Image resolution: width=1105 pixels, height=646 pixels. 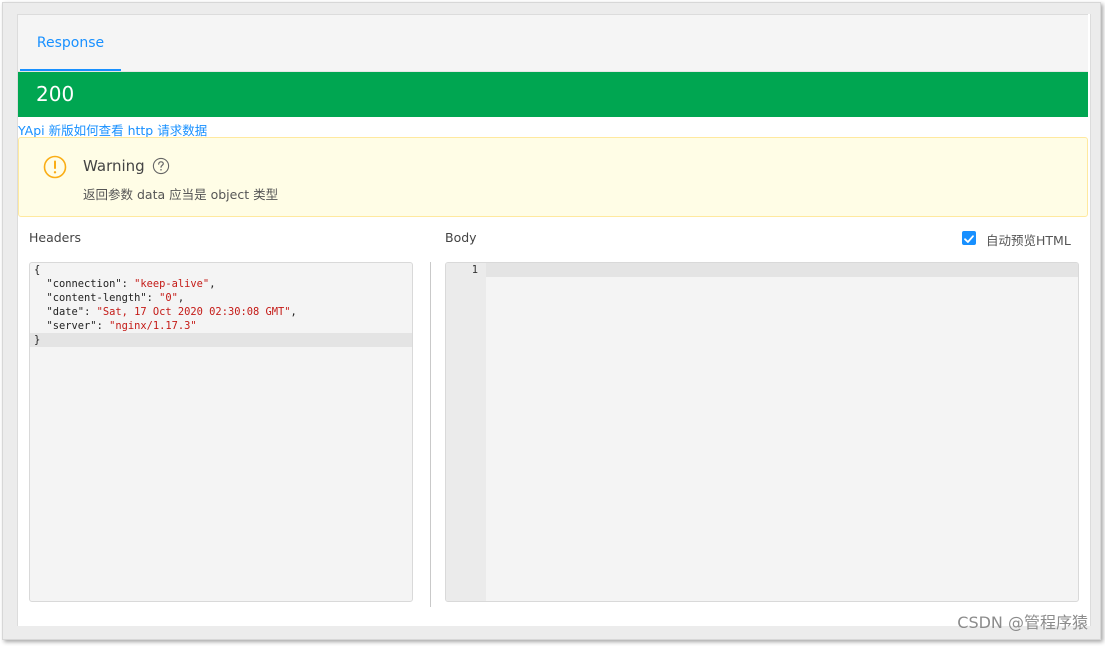 I want to click on question-circle-icon, so click(x=161, y=166).